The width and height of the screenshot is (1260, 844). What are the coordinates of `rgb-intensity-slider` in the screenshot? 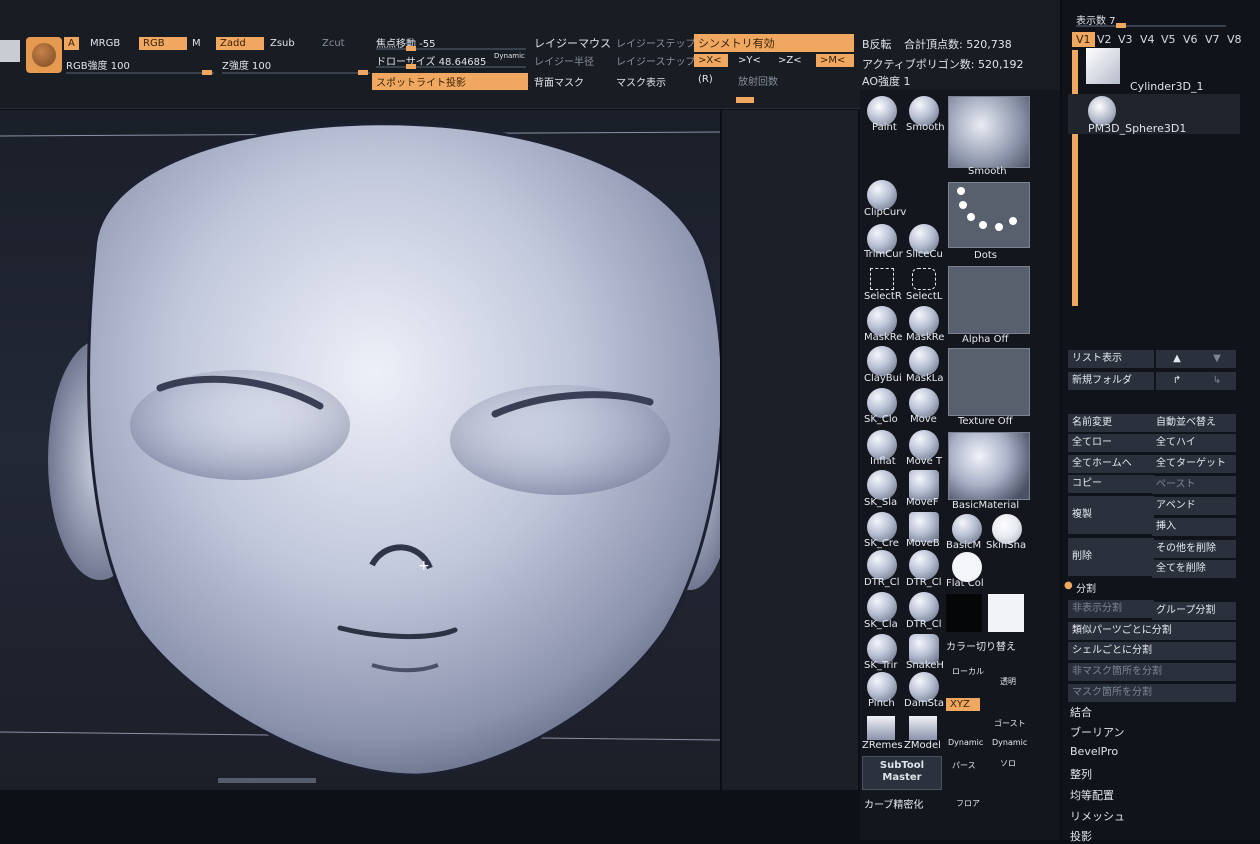 It's located at (140, 72).